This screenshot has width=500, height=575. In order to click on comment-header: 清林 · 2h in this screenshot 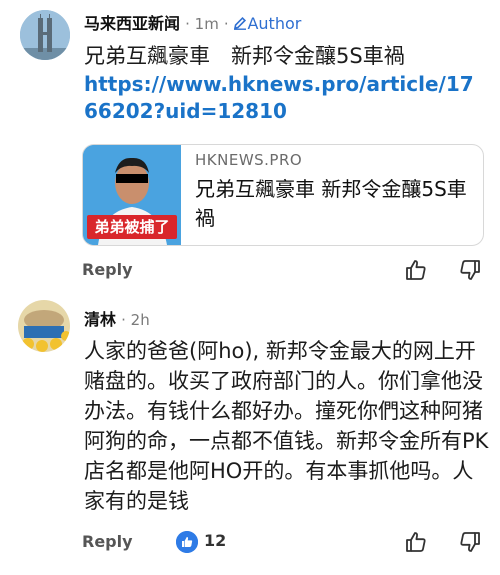, I will do `click(117, 318)`.